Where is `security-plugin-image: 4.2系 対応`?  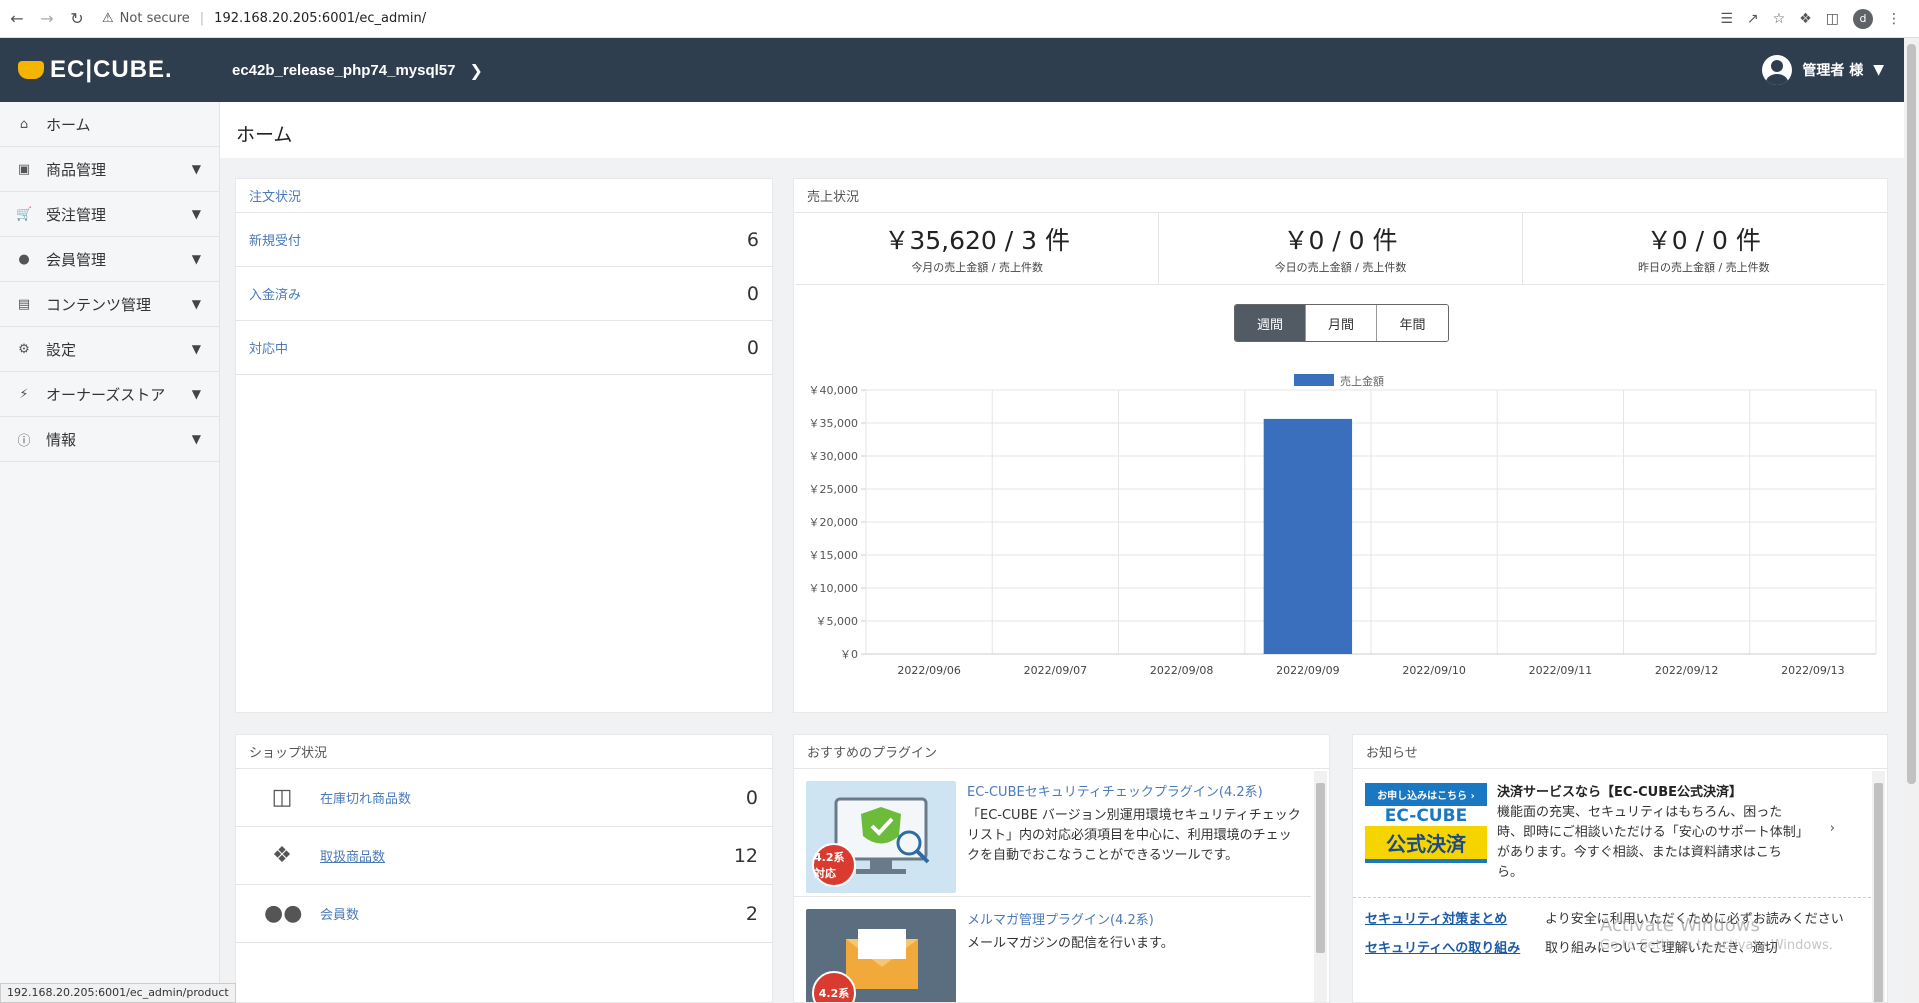 security-plugin-image: 4.2系 対応 is located at coordinates (881, 837).